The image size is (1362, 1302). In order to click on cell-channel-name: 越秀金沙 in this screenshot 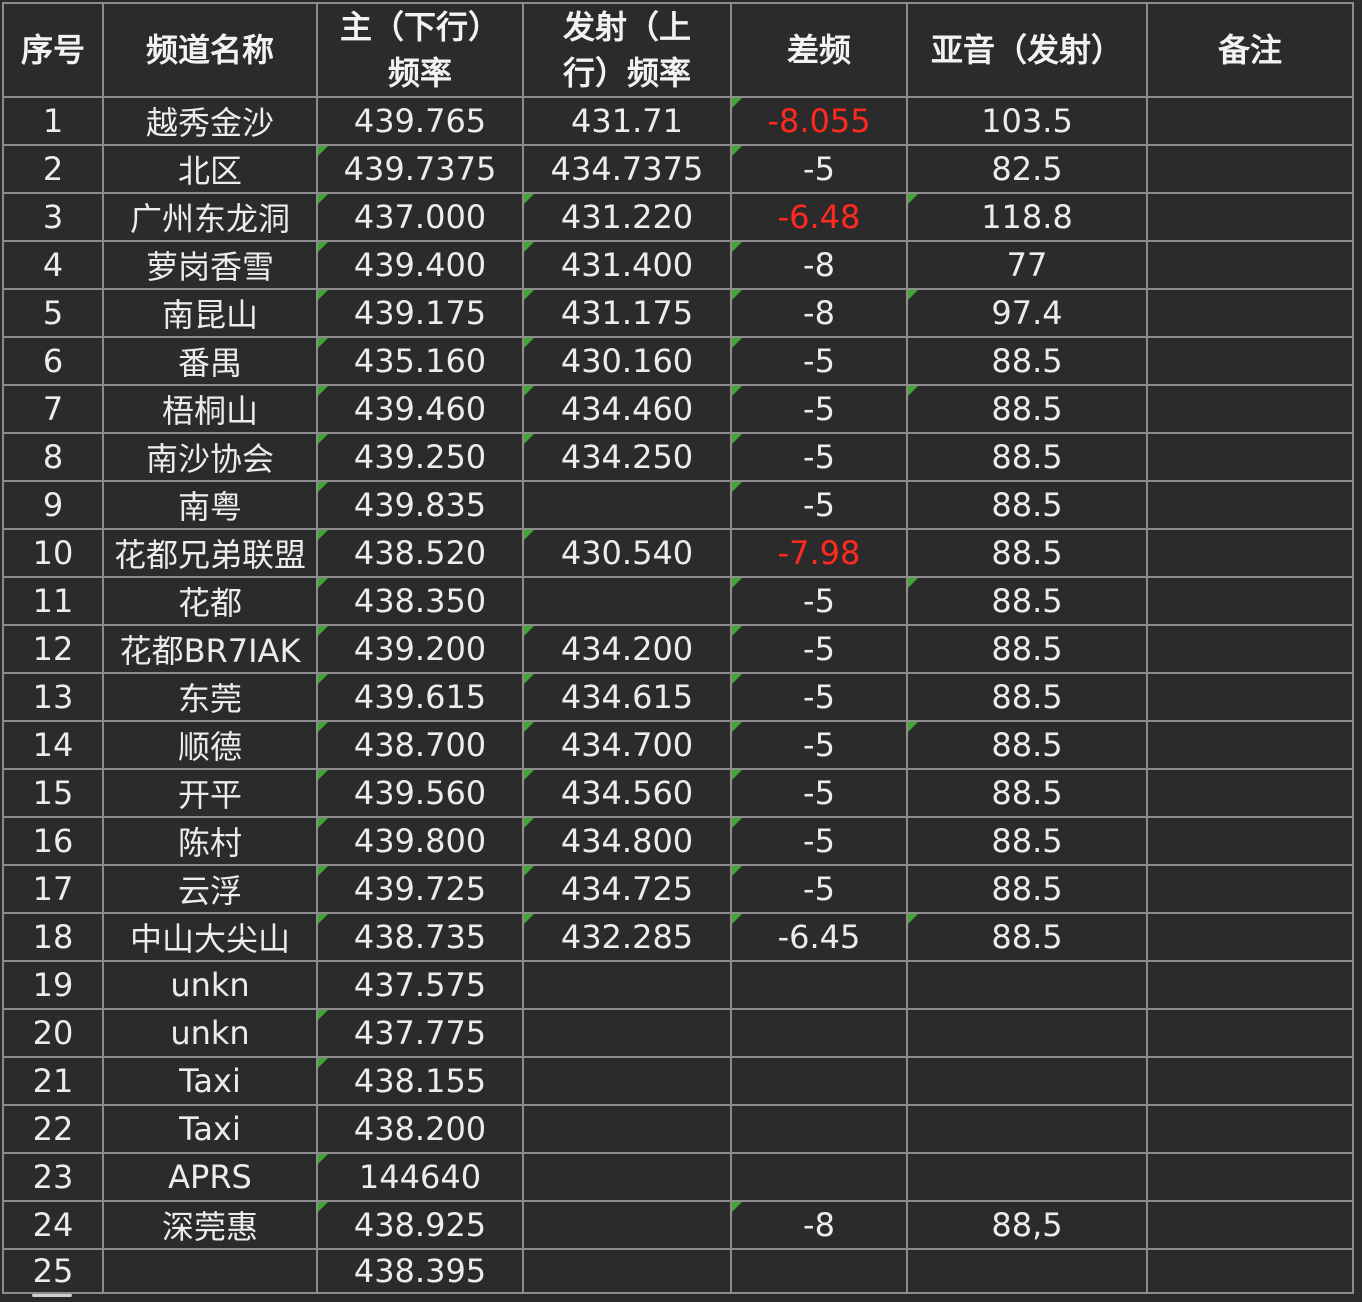, I will do `click(210, 121)`.